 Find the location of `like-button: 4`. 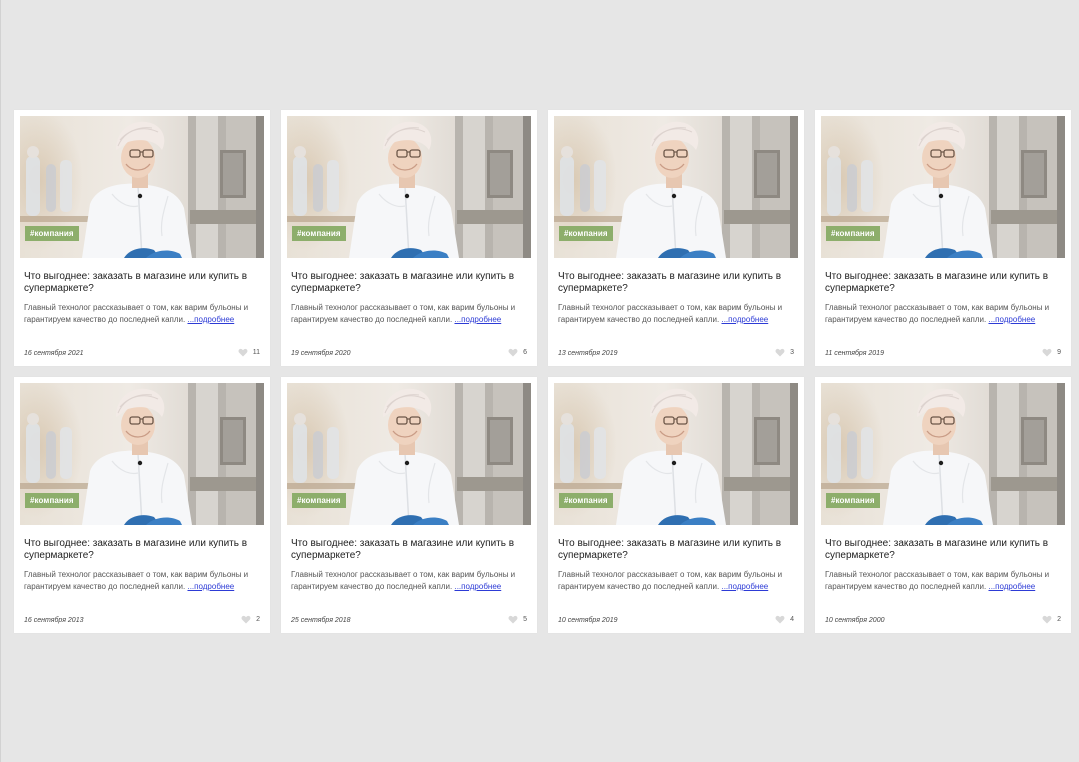

like-button: 4 is located at coordinates (784, 619).